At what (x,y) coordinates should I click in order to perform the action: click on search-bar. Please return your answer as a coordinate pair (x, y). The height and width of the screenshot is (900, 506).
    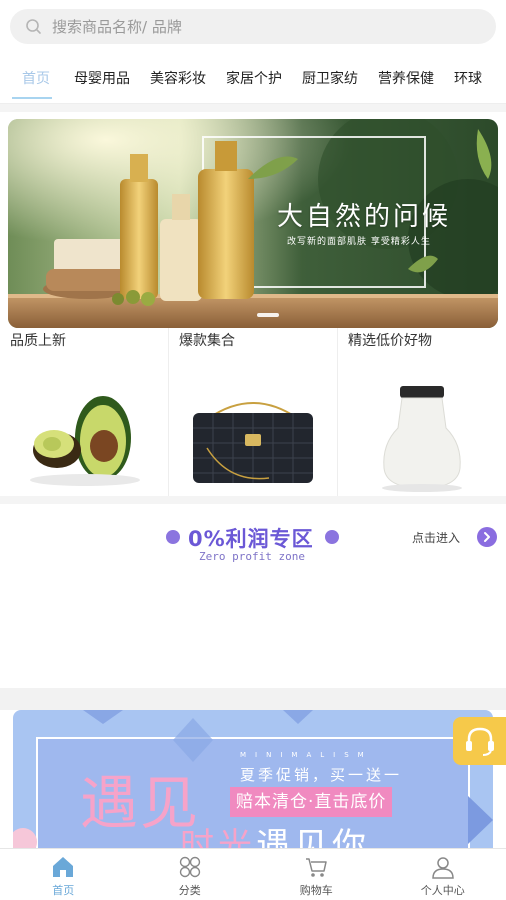
    Looking at the image, I should click on (253, 26).